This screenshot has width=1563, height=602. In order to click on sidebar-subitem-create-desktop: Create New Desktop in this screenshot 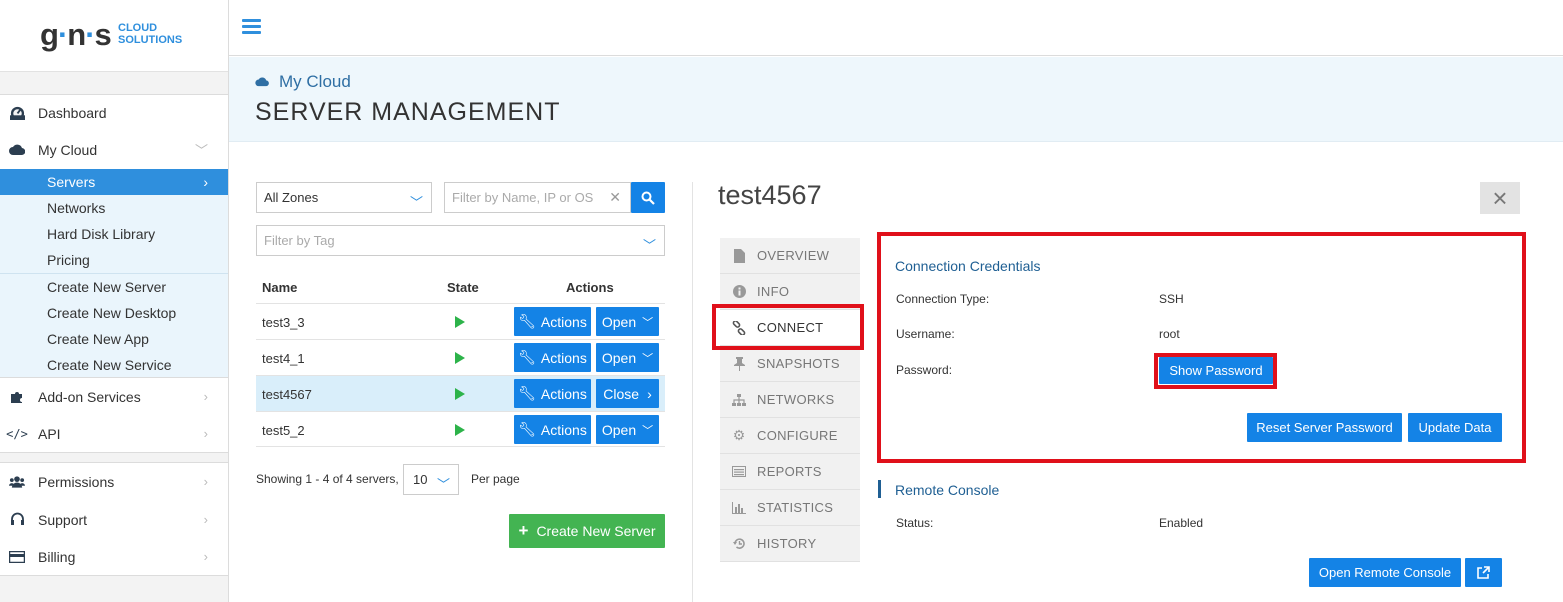, I will do `click(114, 313)`.